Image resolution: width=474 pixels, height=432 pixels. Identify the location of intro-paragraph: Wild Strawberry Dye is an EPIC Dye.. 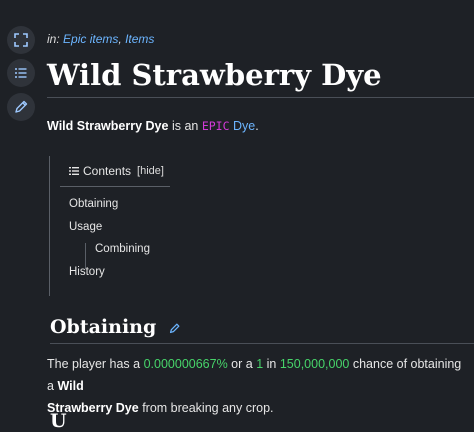
(153, 126).